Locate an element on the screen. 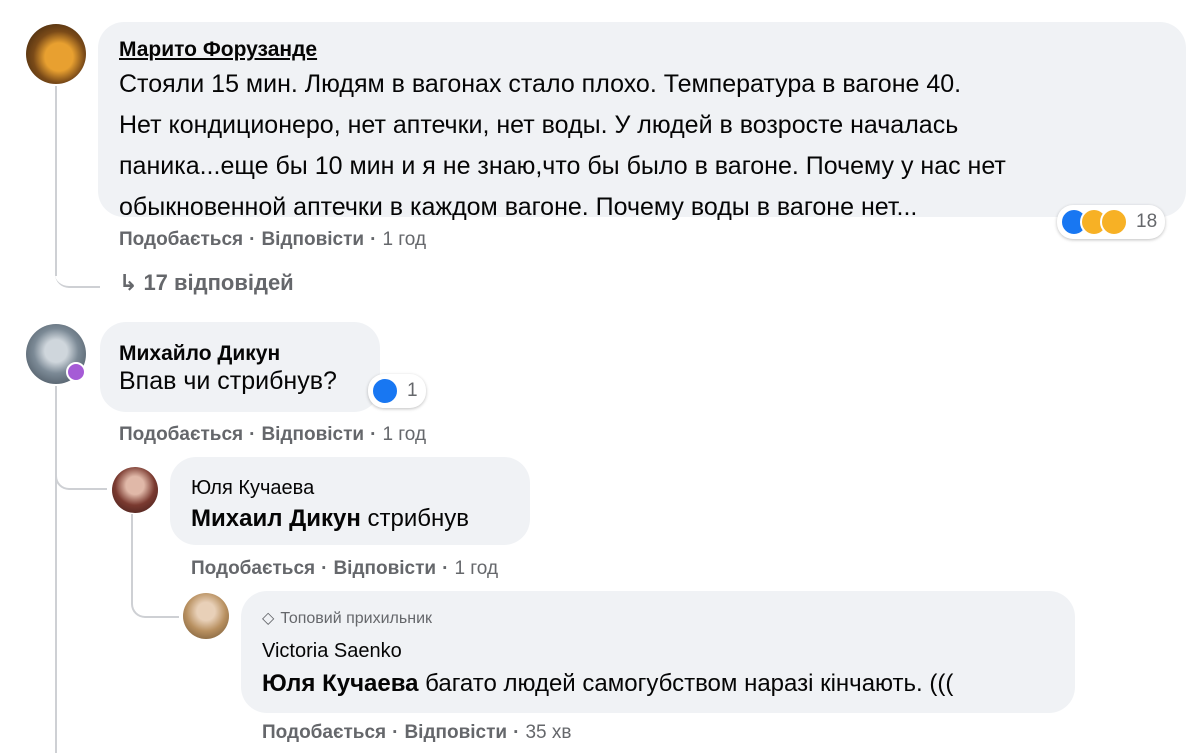 This screenshot has height=753, width=1200. badge-label: Топовий прихильник is located at coordinates (356, 618).